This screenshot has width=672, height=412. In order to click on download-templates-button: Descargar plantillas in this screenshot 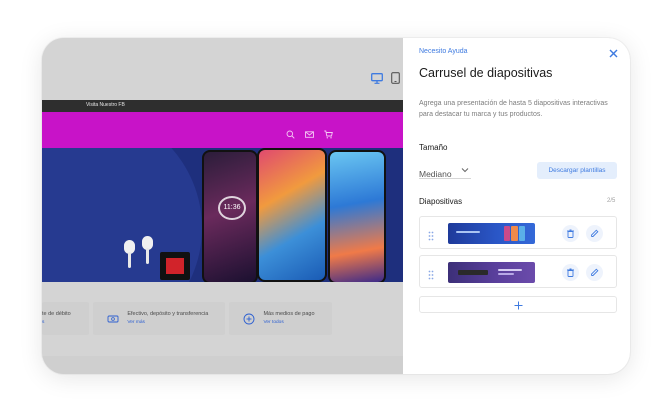, I will do `click(577, 170)`.